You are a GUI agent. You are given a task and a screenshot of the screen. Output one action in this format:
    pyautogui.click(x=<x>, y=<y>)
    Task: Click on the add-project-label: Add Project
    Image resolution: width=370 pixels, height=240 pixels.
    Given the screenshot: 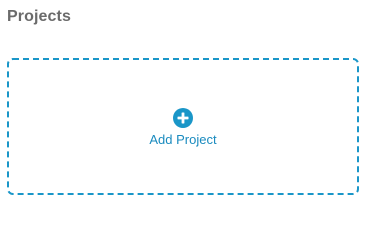 What is the action you would take?
    pyautogui.click(x=183, y=139)
    